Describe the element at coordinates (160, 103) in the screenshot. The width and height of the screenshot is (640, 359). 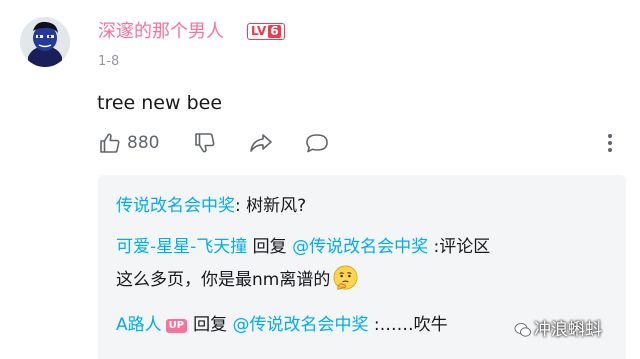
I see `comment-text: tree new bee` at that location.